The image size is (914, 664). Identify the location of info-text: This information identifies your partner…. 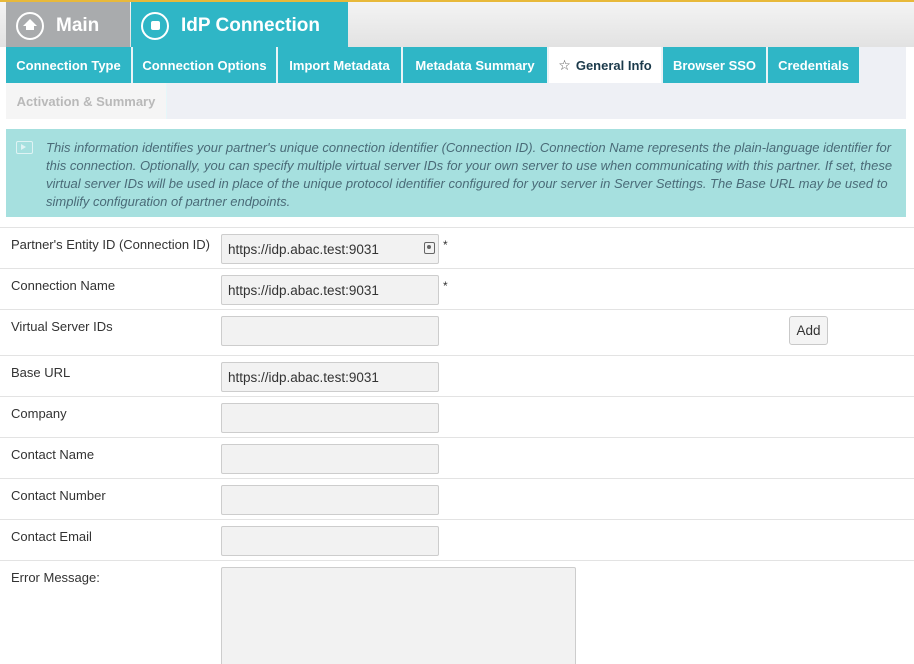
(469, 174).